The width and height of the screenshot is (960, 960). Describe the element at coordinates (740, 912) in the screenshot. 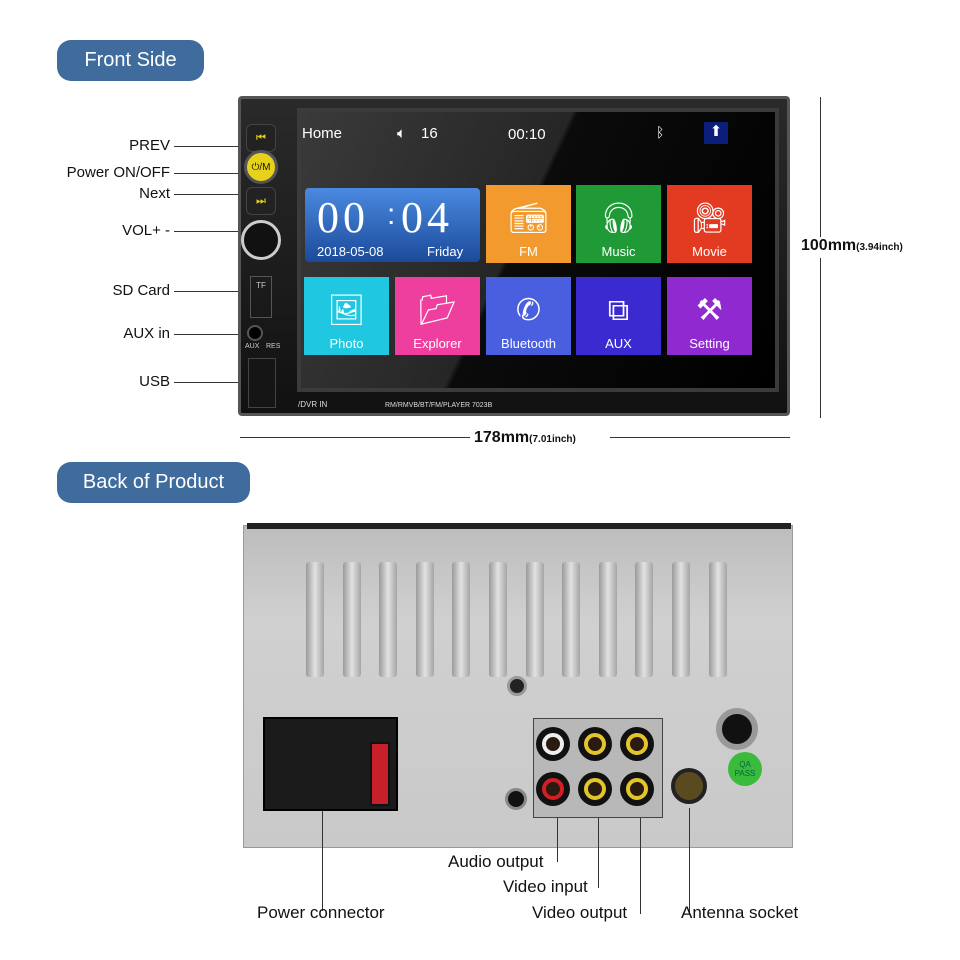

I see `label-antenna-socket: Antenna socket` at that location.